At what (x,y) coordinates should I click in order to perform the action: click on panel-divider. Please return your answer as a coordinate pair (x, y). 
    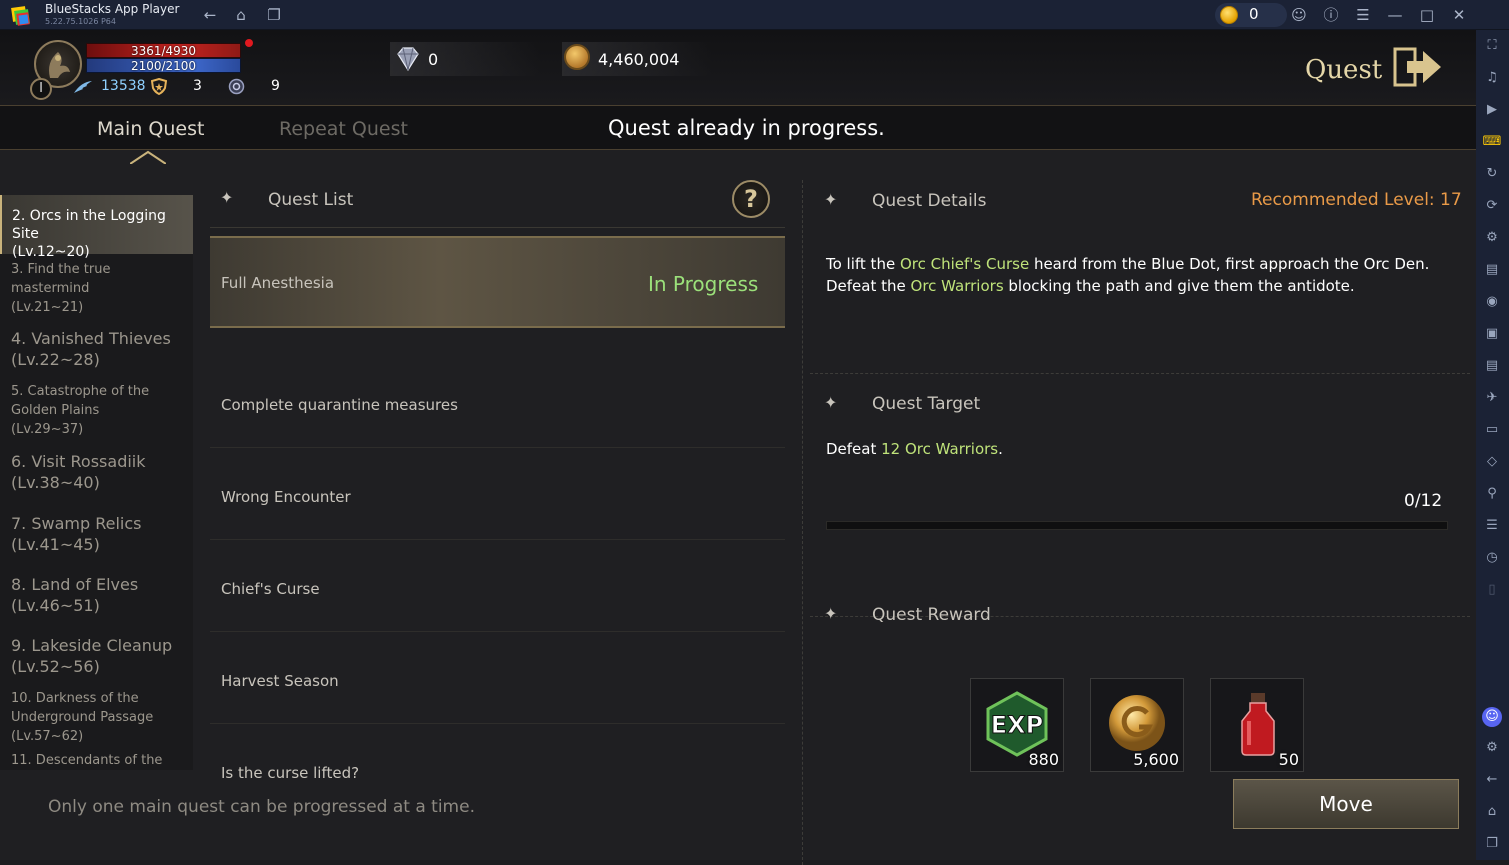
    Looking at the image, I should click on (802, 522).